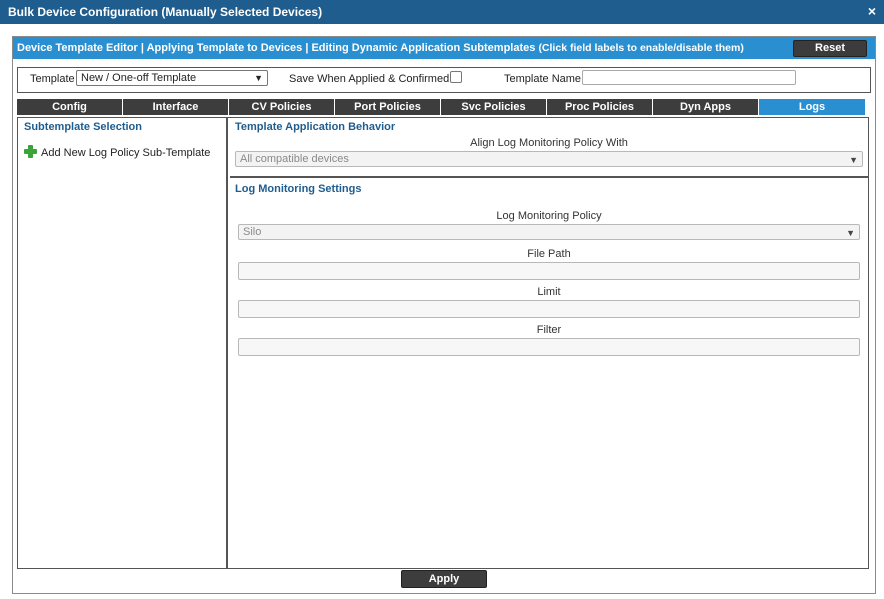 This screenshot has width=884, height=599. I want to click on tab-svc-policies: Svc Policies, so click(494, 107).